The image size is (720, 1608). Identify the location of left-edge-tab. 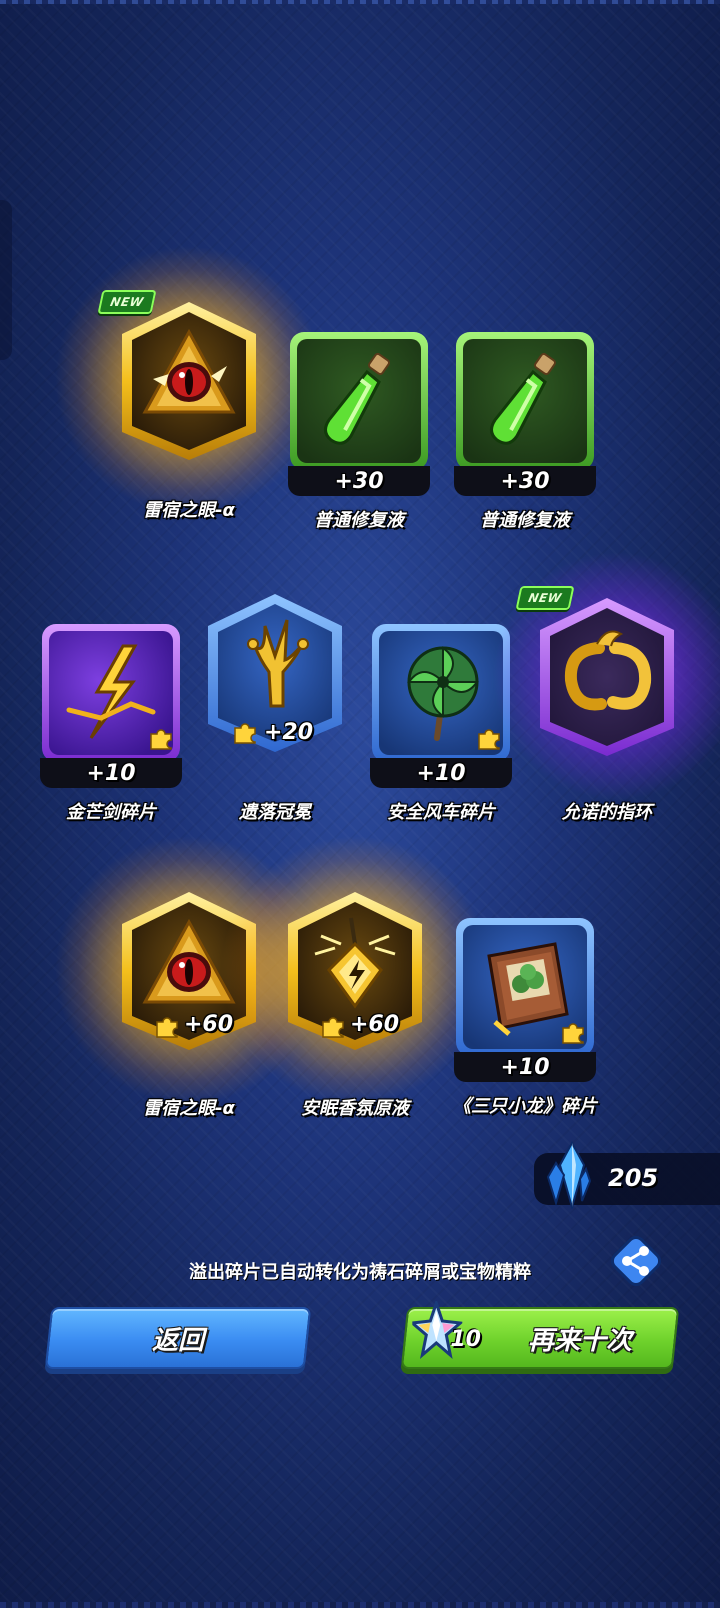
(6, 280).